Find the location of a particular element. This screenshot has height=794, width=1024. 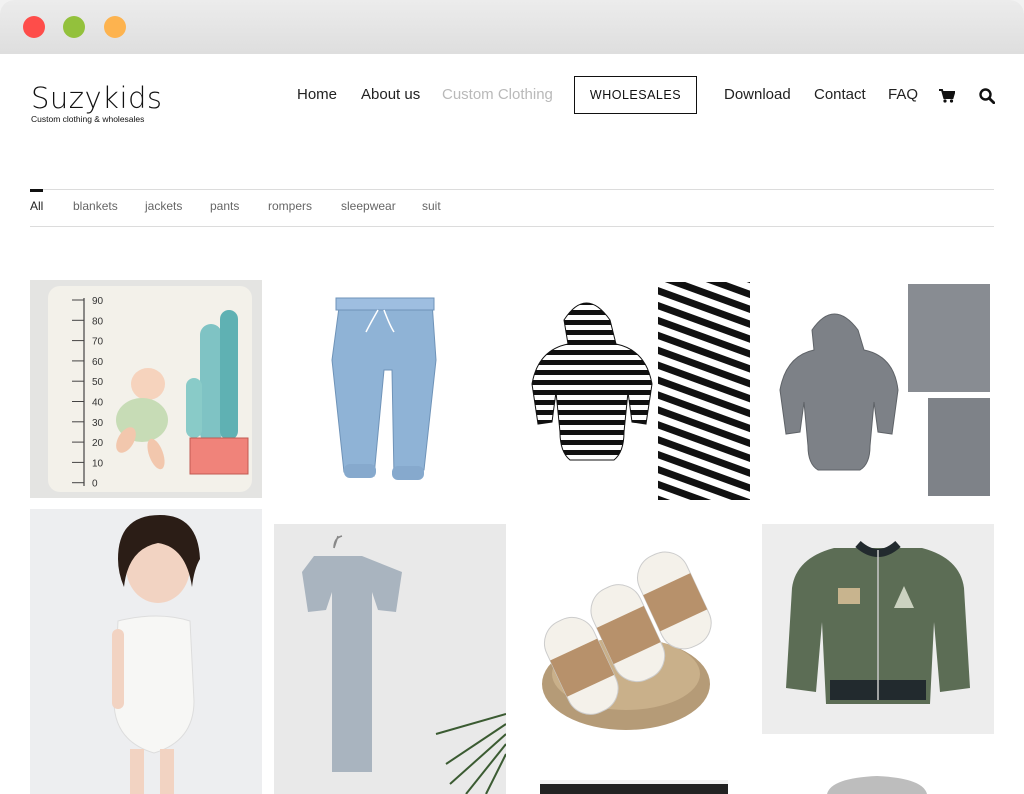

filter-jackets: jackets is located at coordinates (163, 206).